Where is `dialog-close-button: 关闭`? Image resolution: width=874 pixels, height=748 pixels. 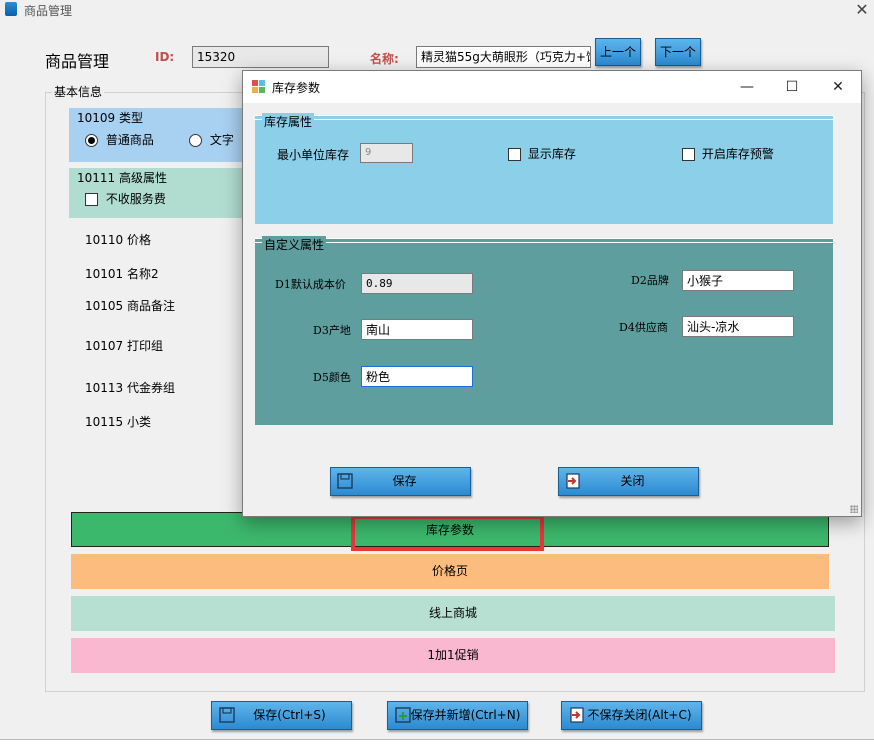
dialog-close-button: 关闭 is located at coordinates (628, 481).